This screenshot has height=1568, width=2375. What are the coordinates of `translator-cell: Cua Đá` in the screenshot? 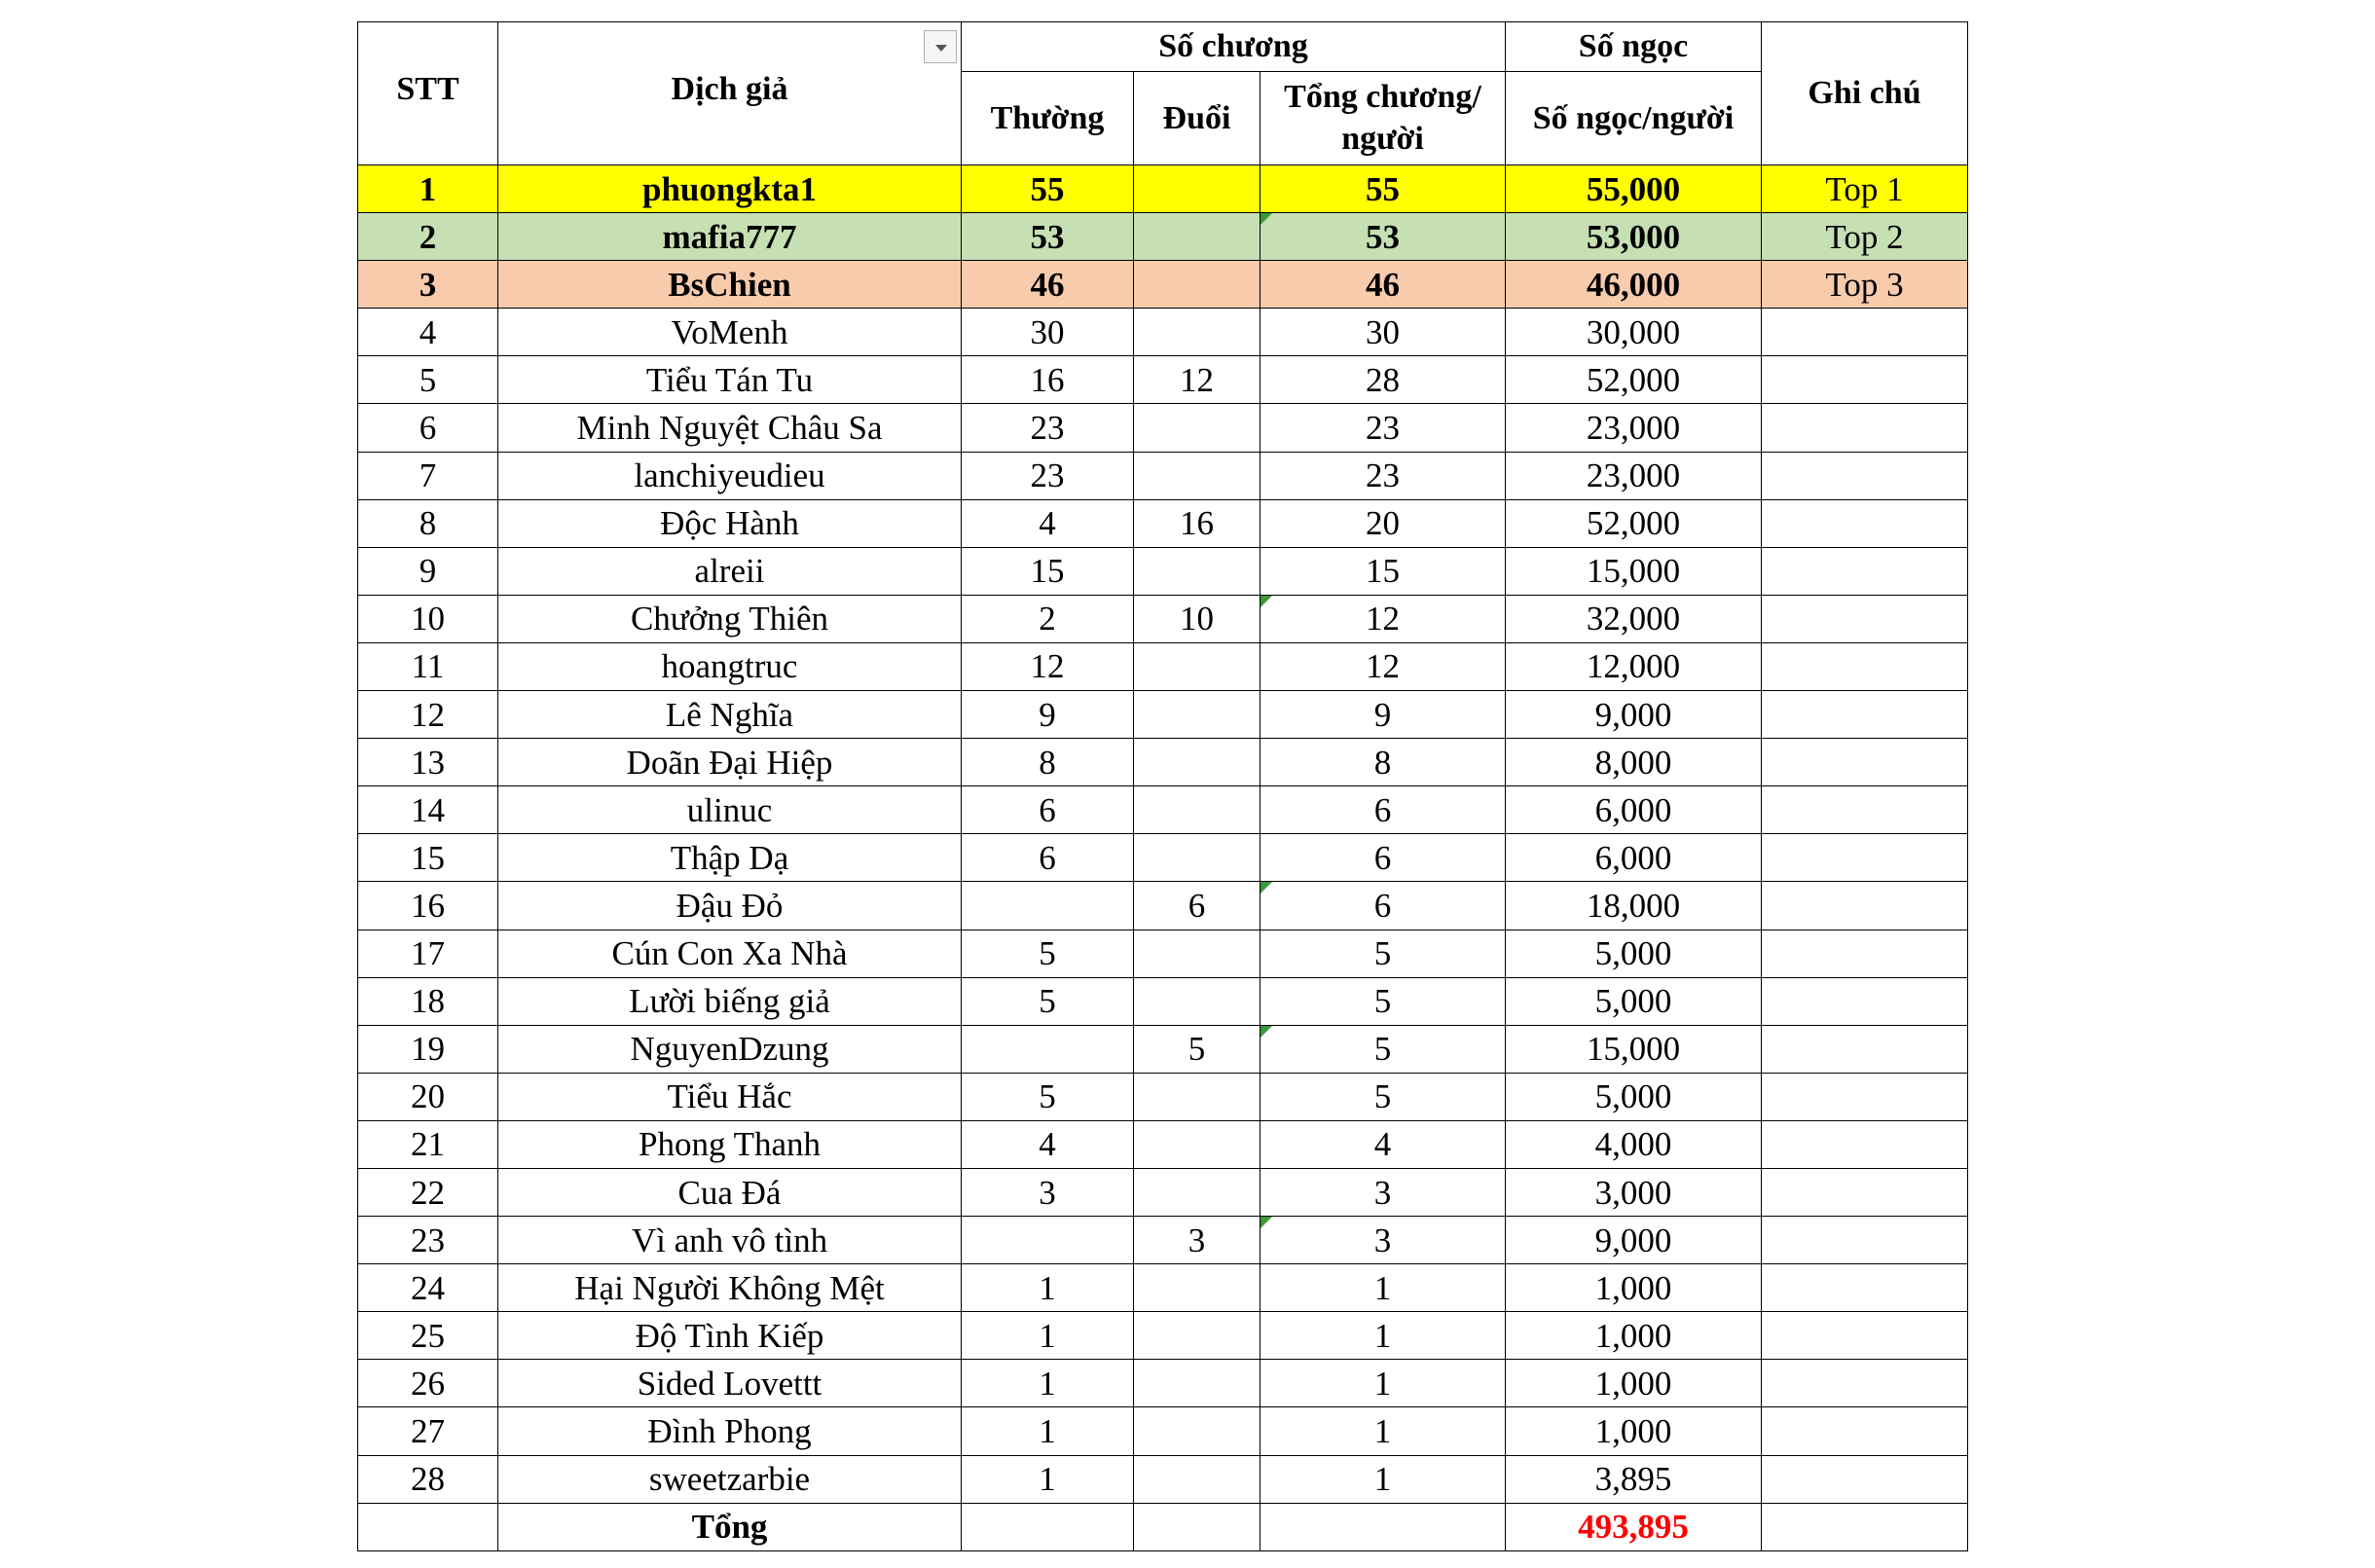 It's located at (729, 1192).